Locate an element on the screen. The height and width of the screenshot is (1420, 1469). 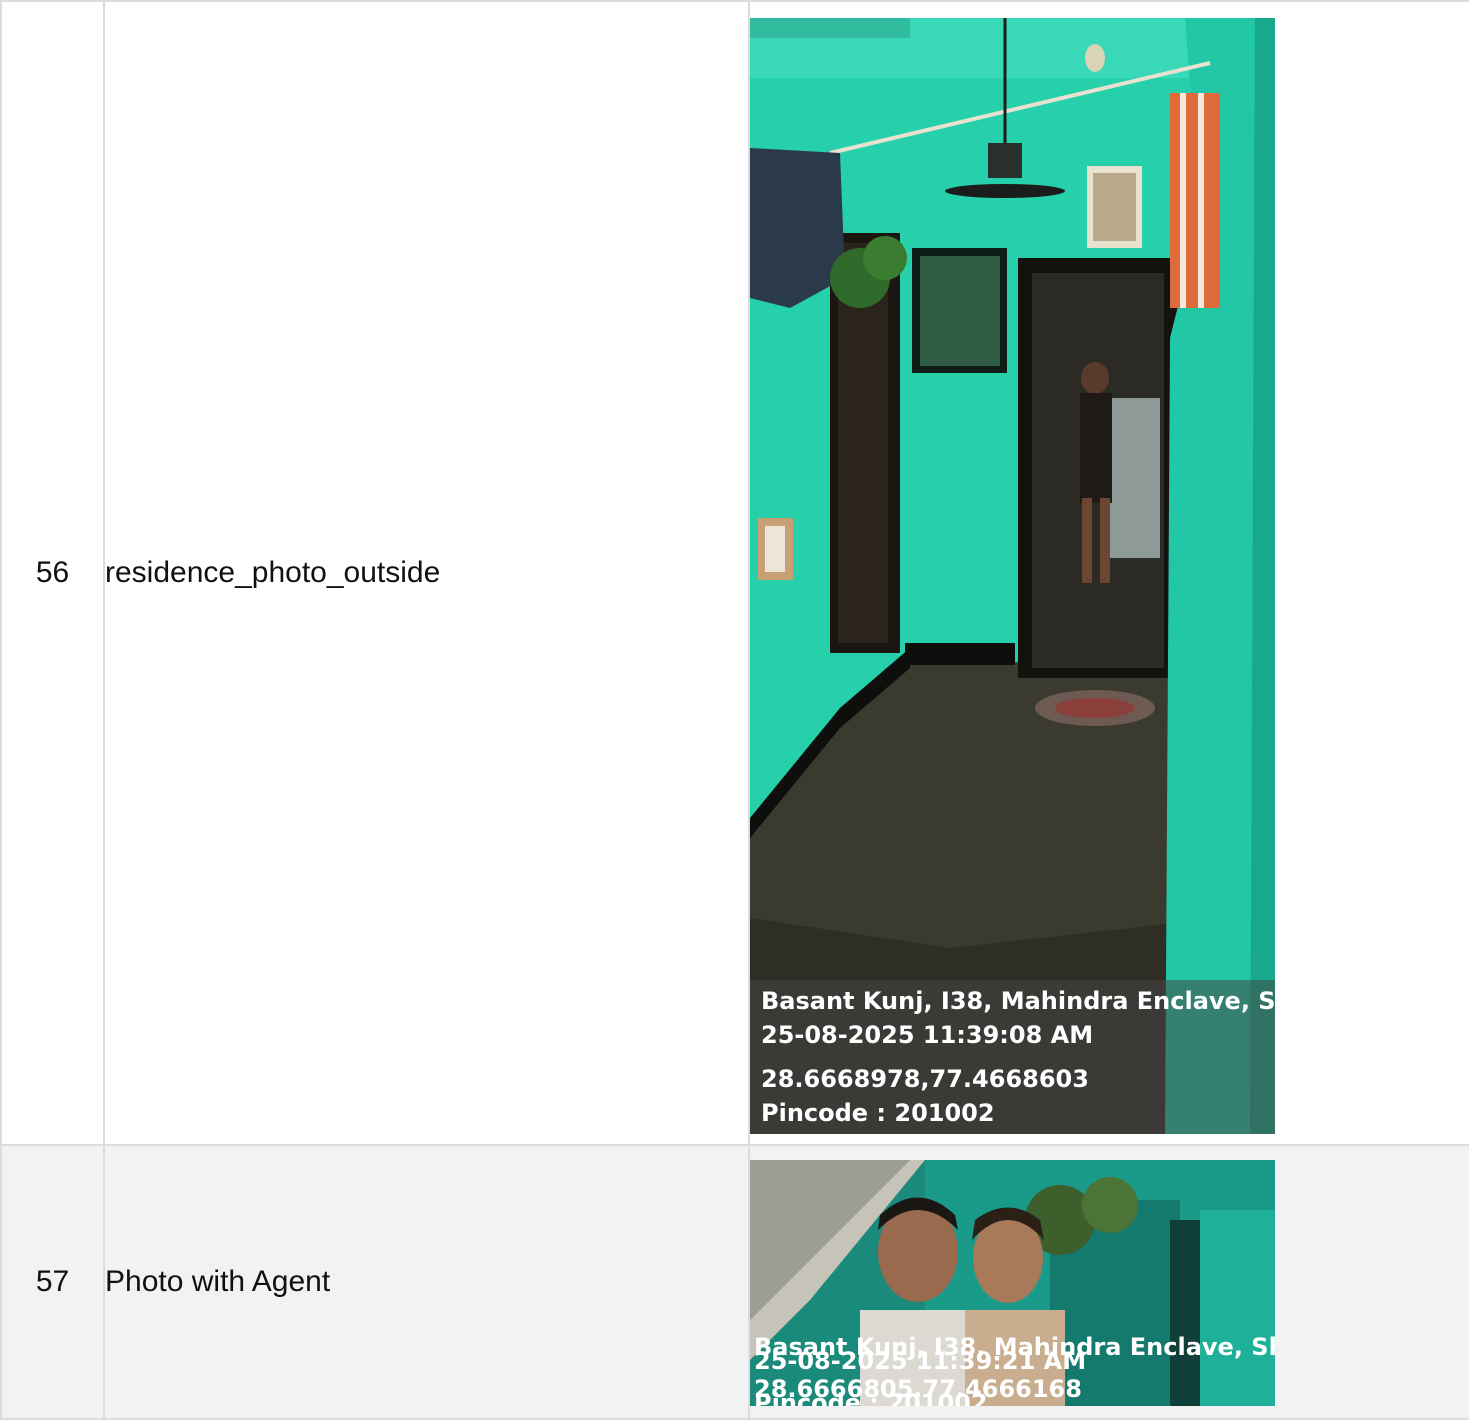
row-label: Photo with Agent is located at coordinates (426, 1282).